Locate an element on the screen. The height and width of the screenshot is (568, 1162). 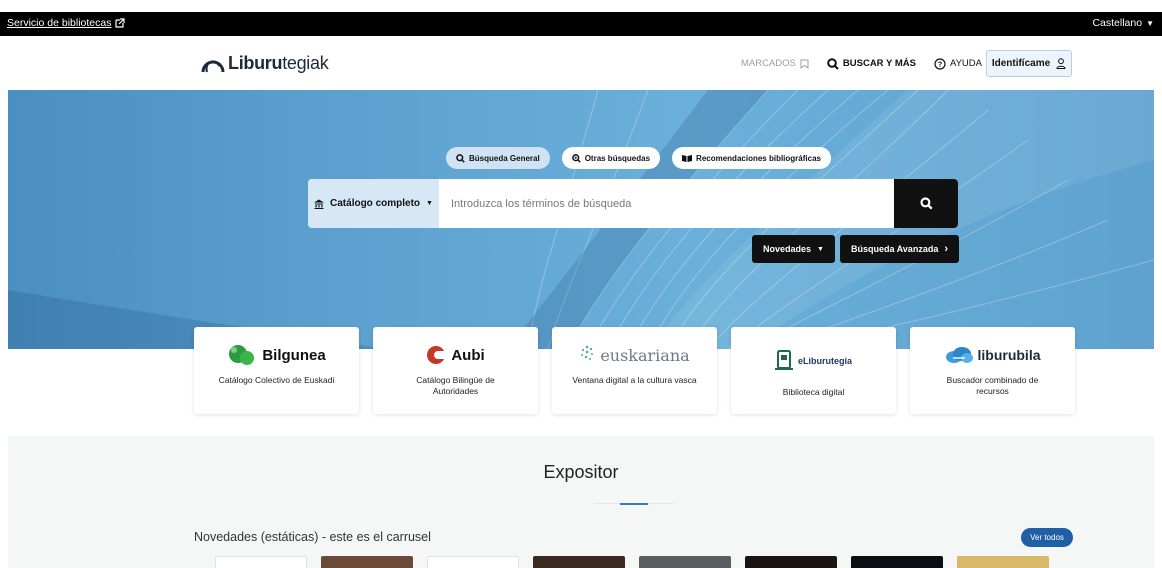
tab-busqueda-general: Búsqueda General is located at coordinates (498, 158).